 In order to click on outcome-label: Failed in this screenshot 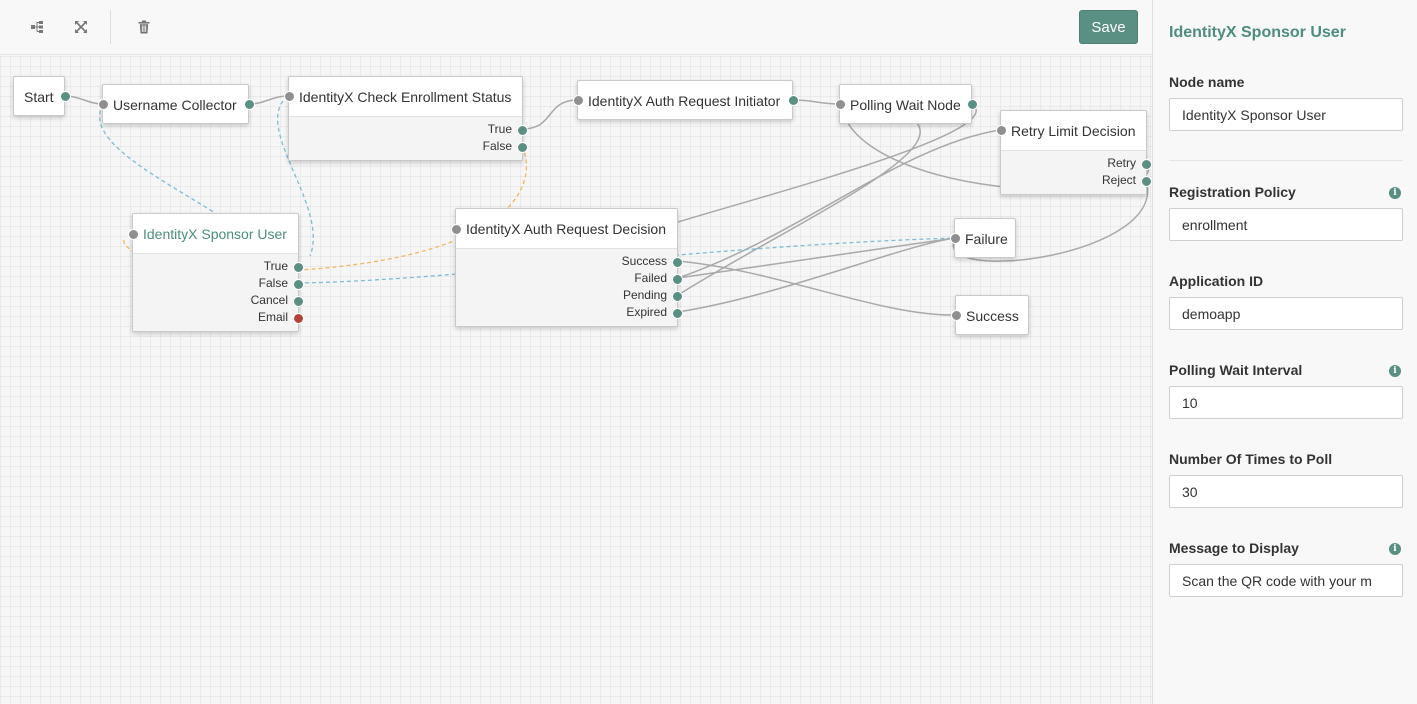, I will do `click(650, 278)`.